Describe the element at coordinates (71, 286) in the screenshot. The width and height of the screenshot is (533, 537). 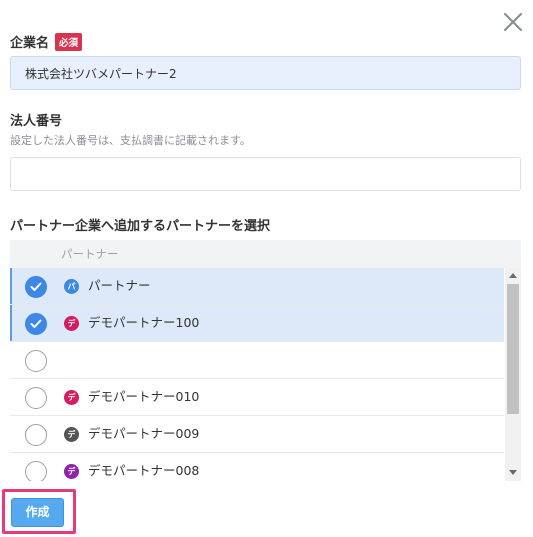
I see `avatar: パ` at that location.